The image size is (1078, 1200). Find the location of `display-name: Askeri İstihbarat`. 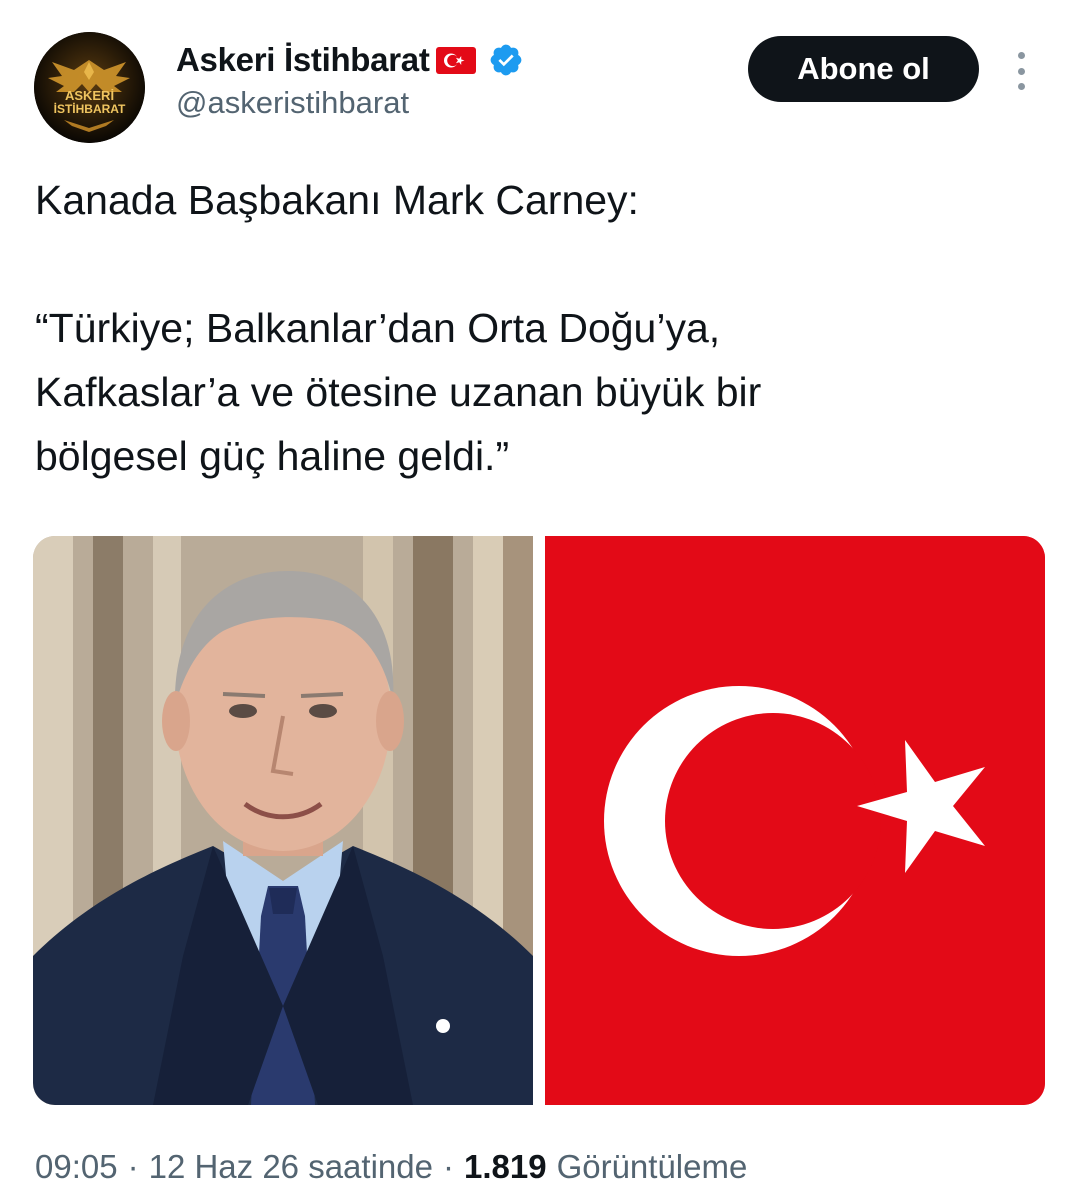

display-name: Askeri İstihbarat is located at coordinates (303, 60).